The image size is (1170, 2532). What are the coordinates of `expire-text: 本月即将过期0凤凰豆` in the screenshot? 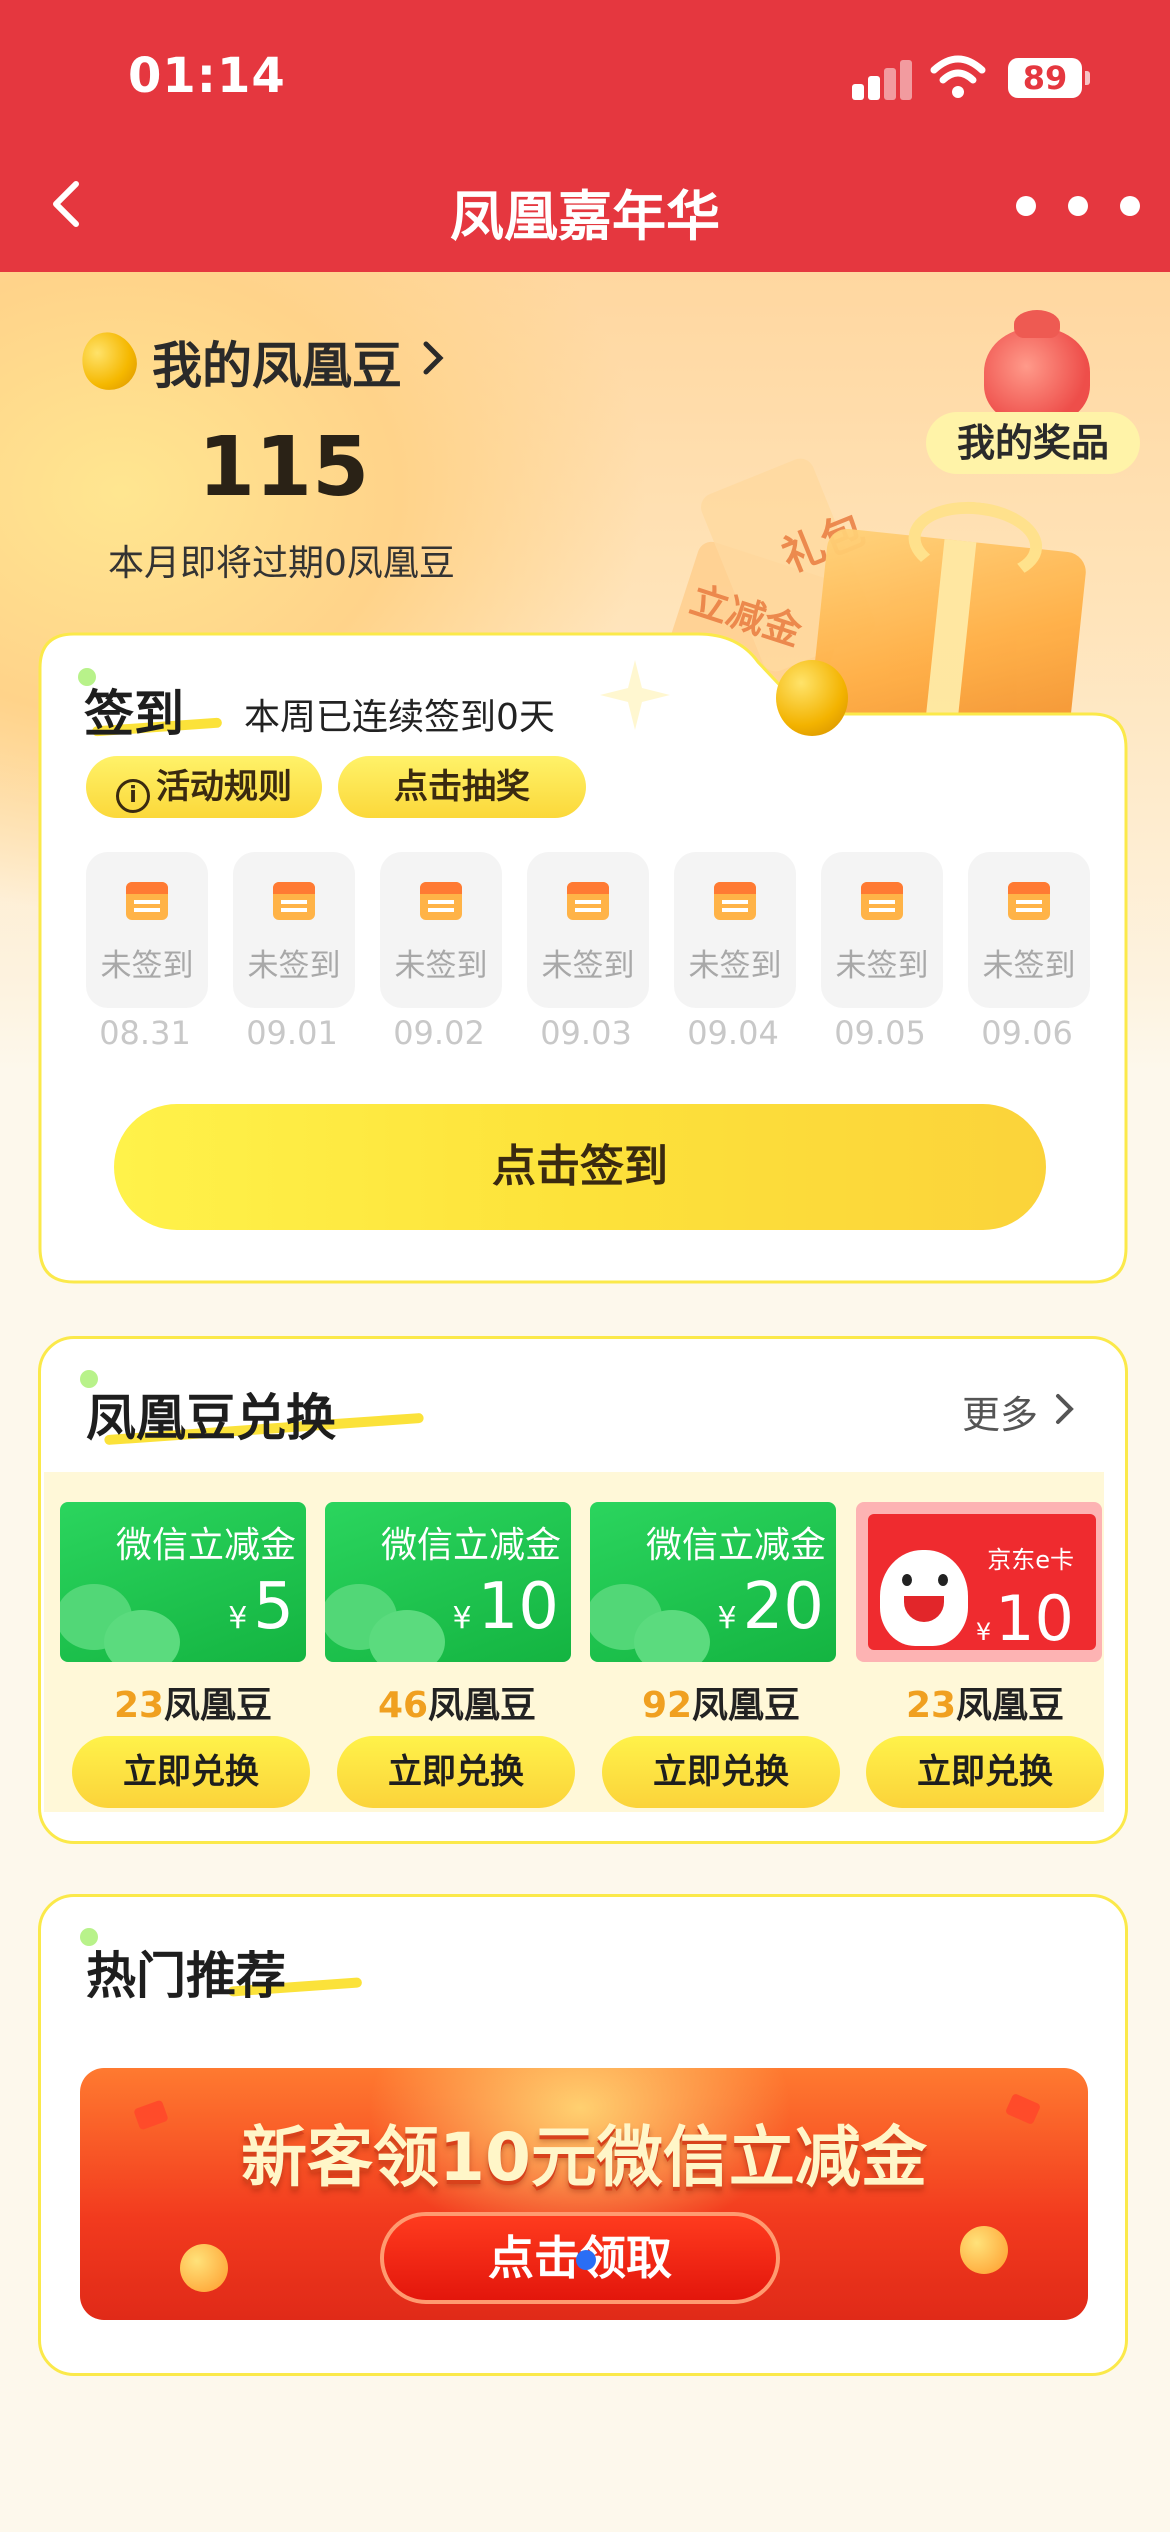 It's located at (281, 563).